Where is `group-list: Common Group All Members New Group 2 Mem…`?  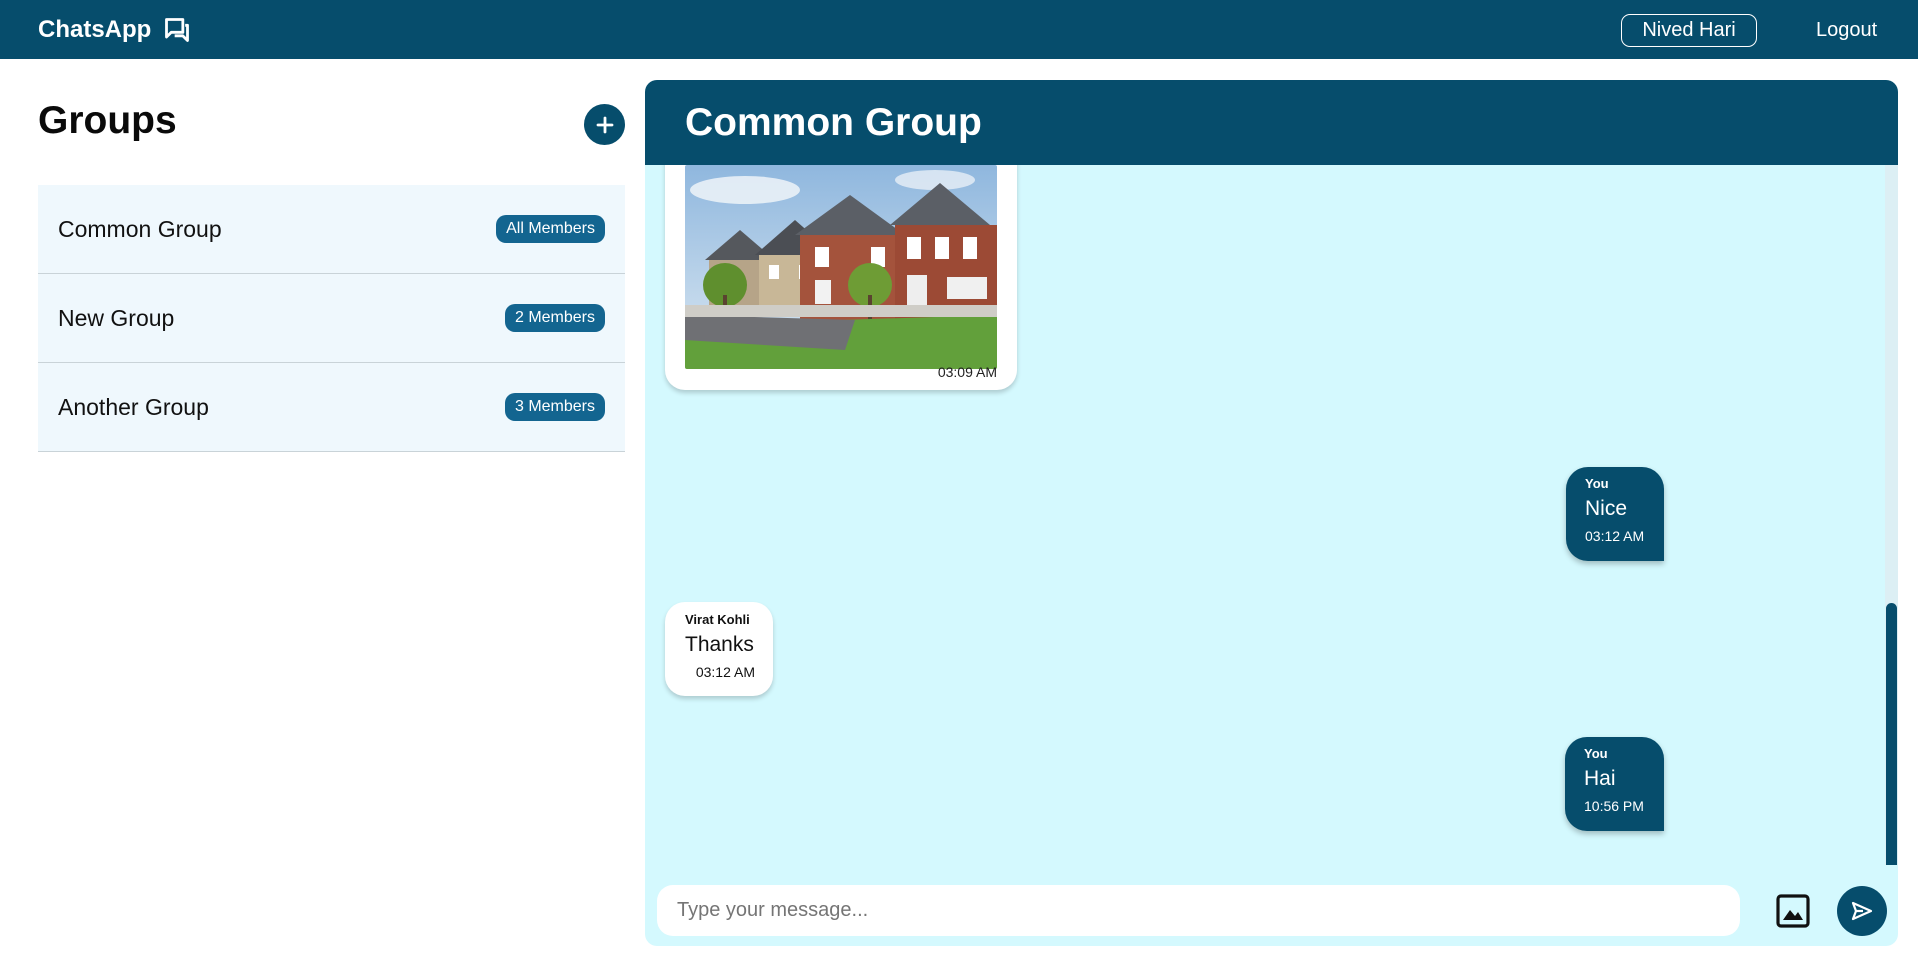
group-list: Common Group All Members New Group 2 Mem… is located at coordinates (331, 318).